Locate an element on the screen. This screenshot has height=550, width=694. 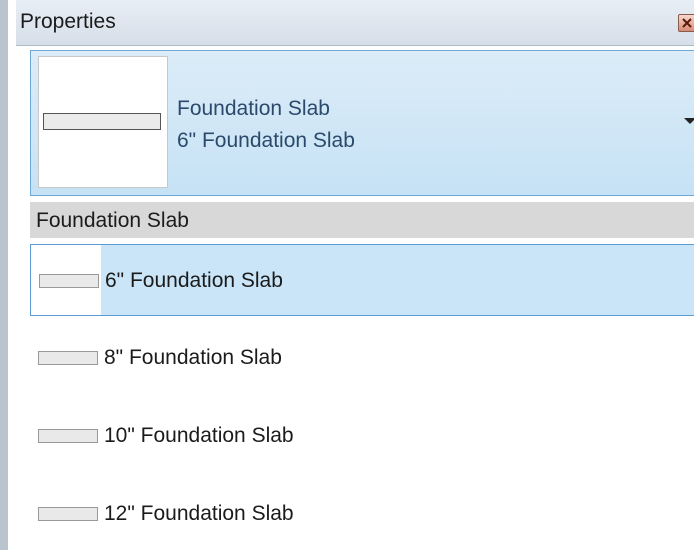
list-item-label: 6" Foundation Slab is located at coordinates (194, 280).